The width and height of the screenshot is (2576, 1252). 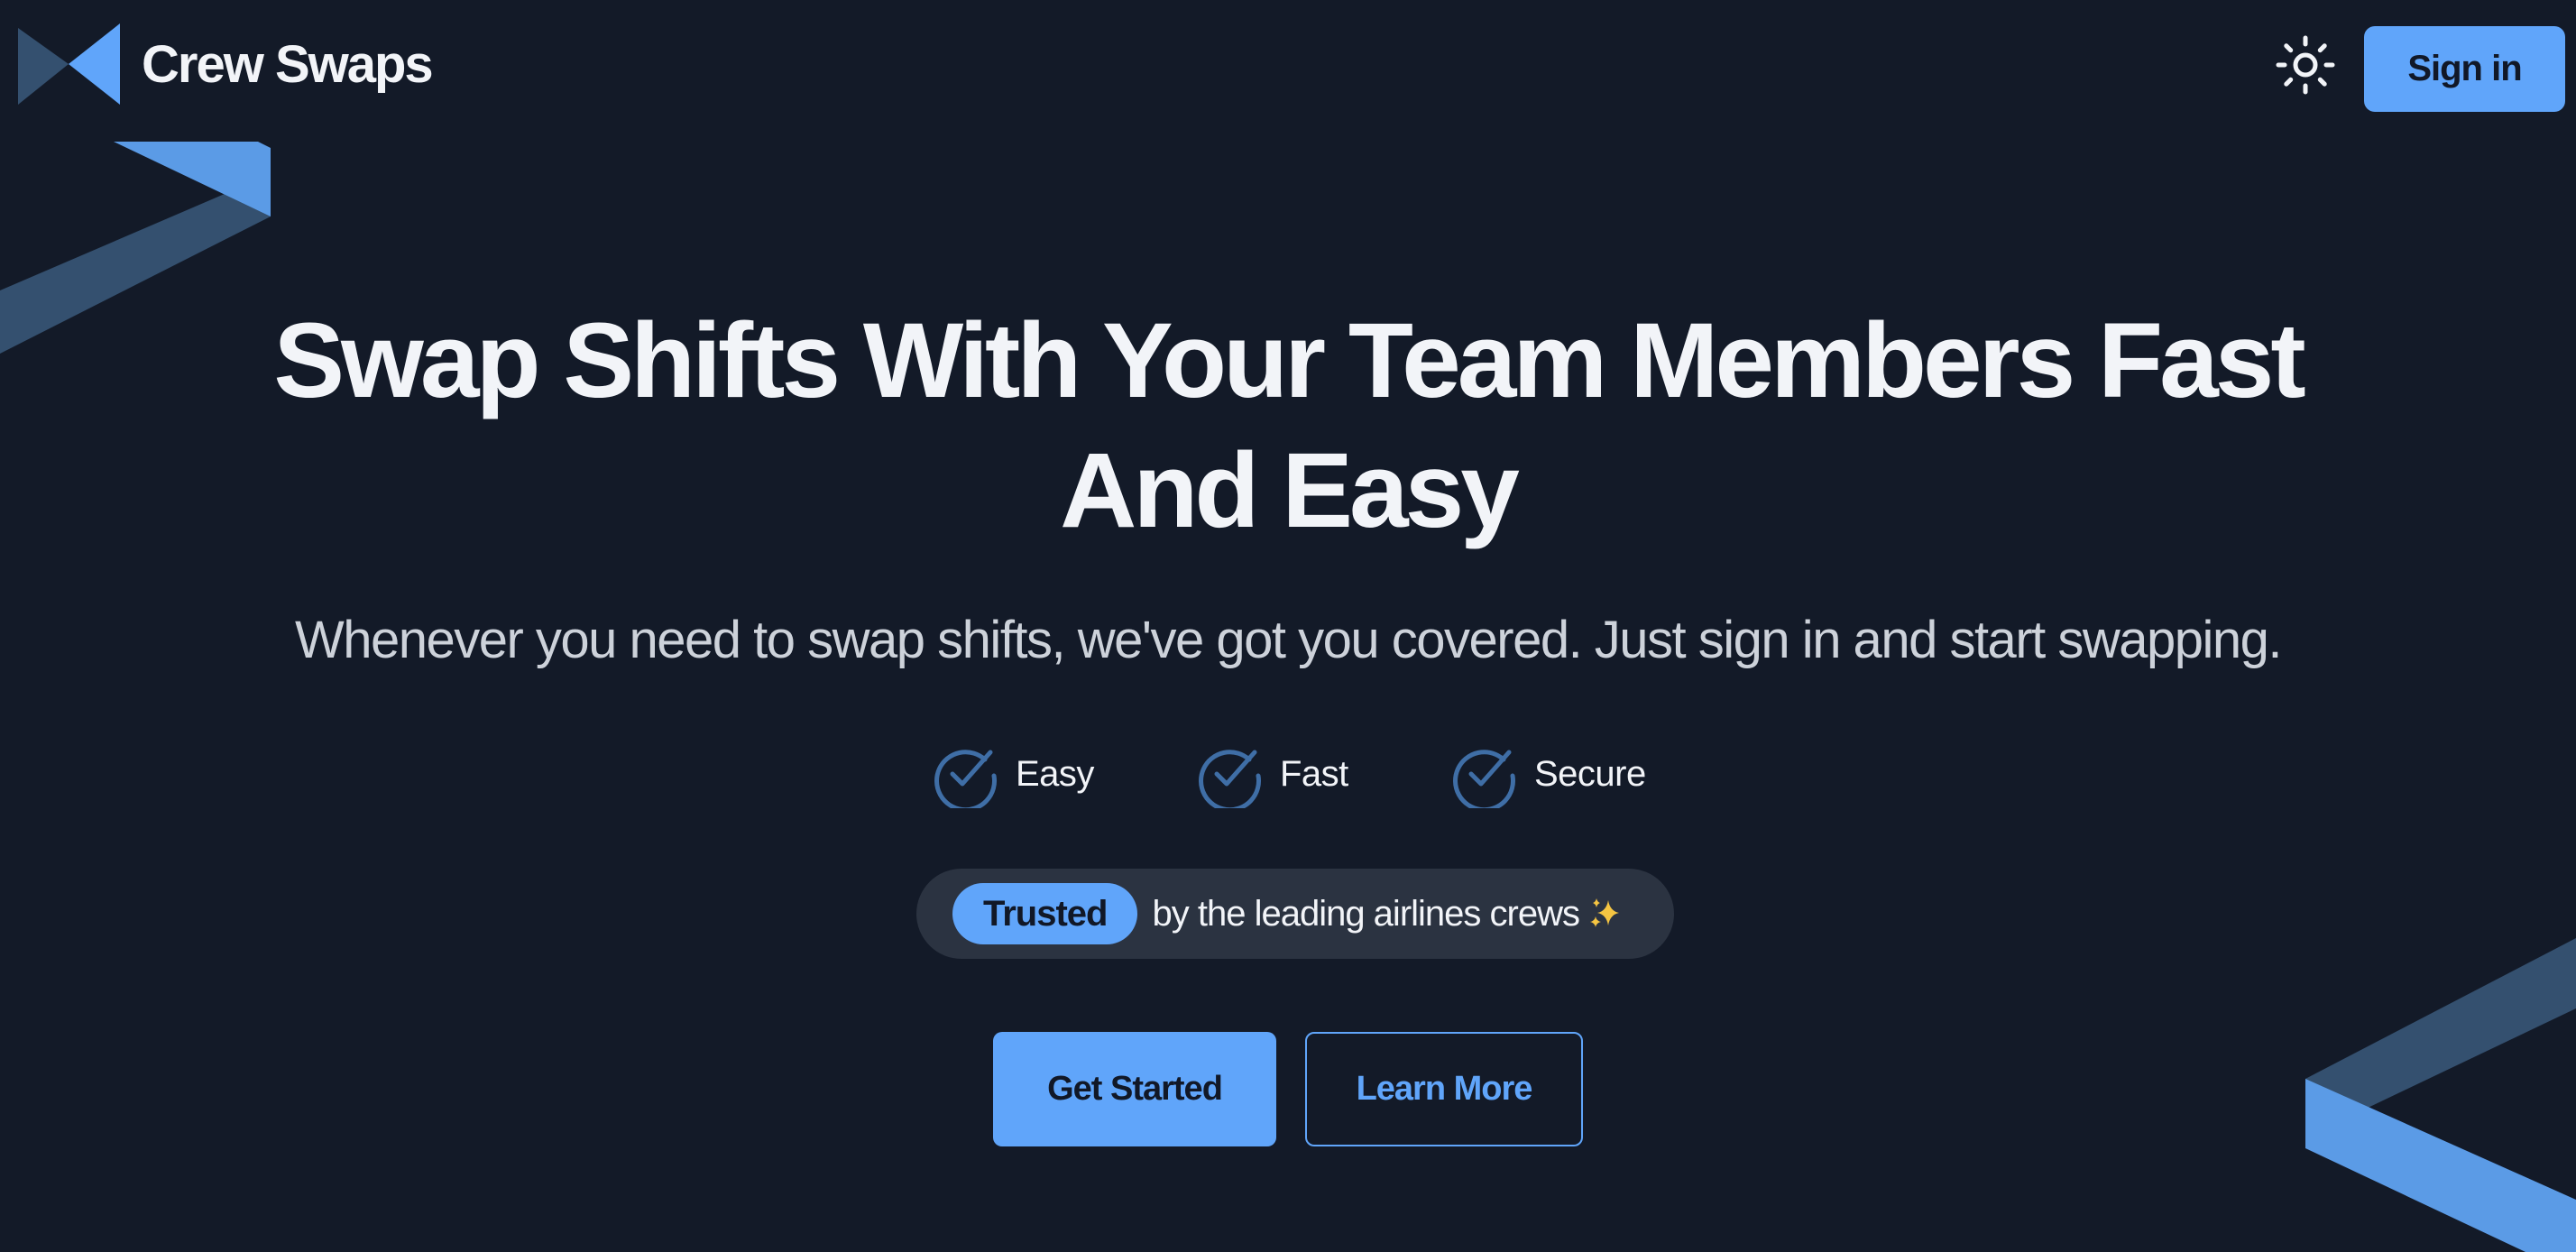 I want to click on feature-secure: Secure, so click(x=1547, y=774).